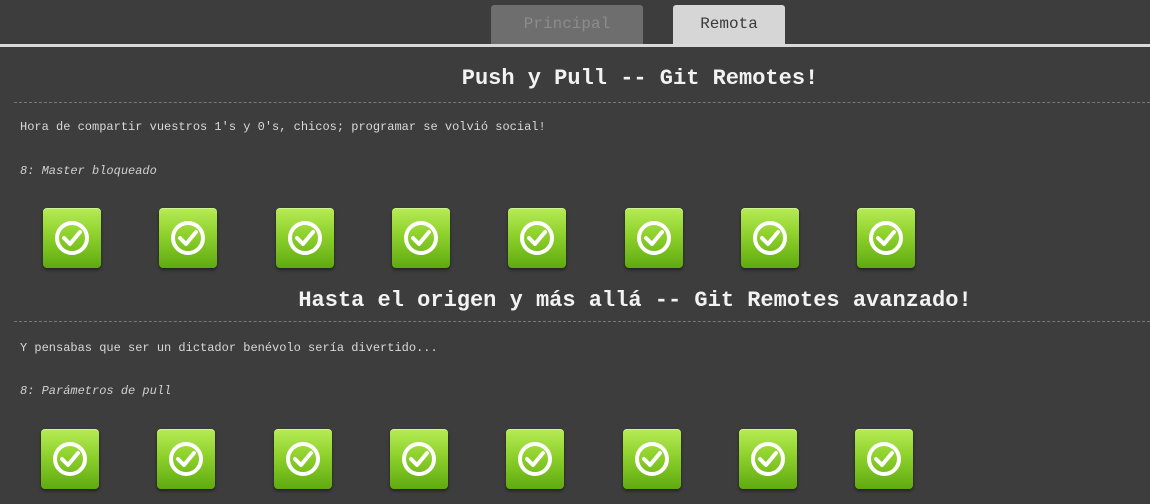 The height and width of the screenshot is (504, 1150). Describe the element at coordinates (567, 24) in the screenshot. I see `tab-principal: Principal` at that location.